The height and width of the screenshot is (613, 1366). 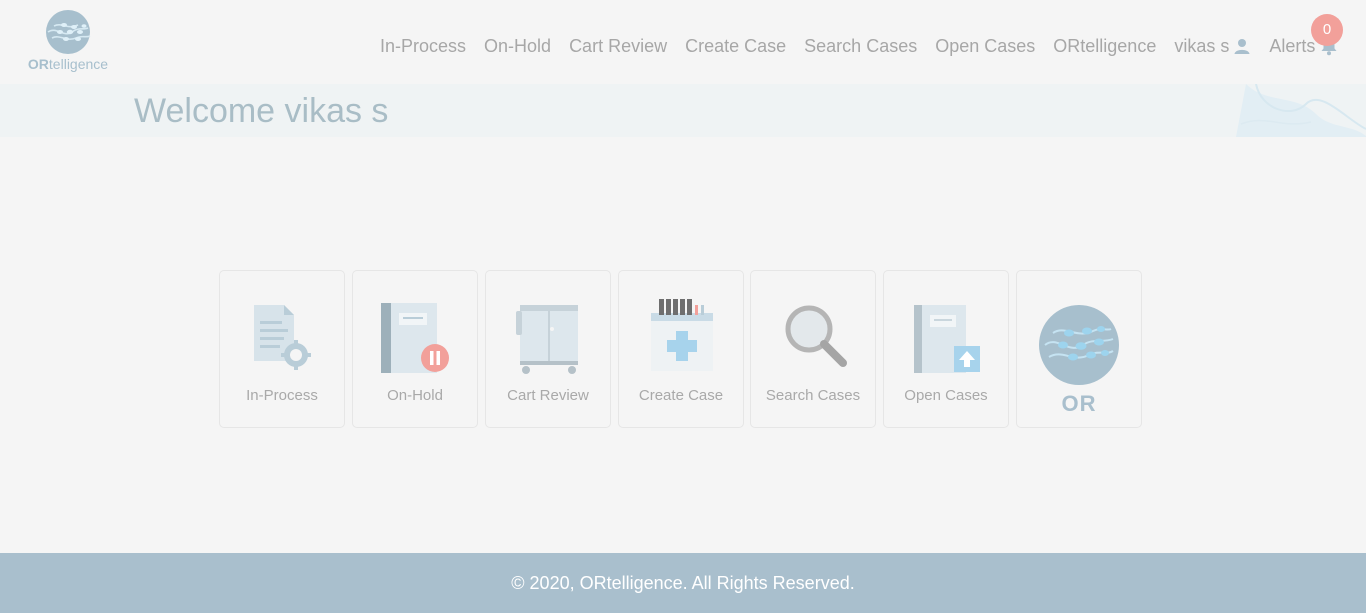 I want to click on tile-label: Open Cases, so click(x=946, y=395).